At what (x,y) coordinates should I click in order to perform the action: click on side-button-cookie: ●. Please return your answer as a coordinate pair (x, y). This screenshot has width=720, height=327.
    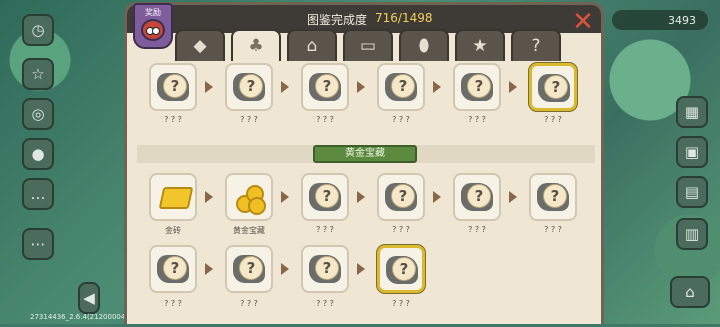
    Looking at the image, I should click on (38, 154).